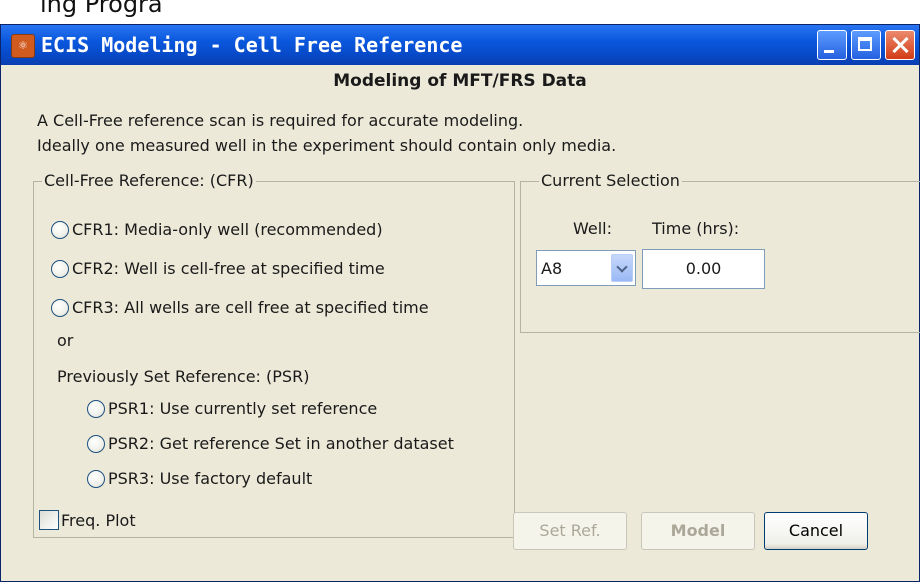 The image size is (920, 582). What do you see at coordinates (101, 9) in the screenshot?
I see `caption-text: ing Progra` at bounding box center [101, 9].